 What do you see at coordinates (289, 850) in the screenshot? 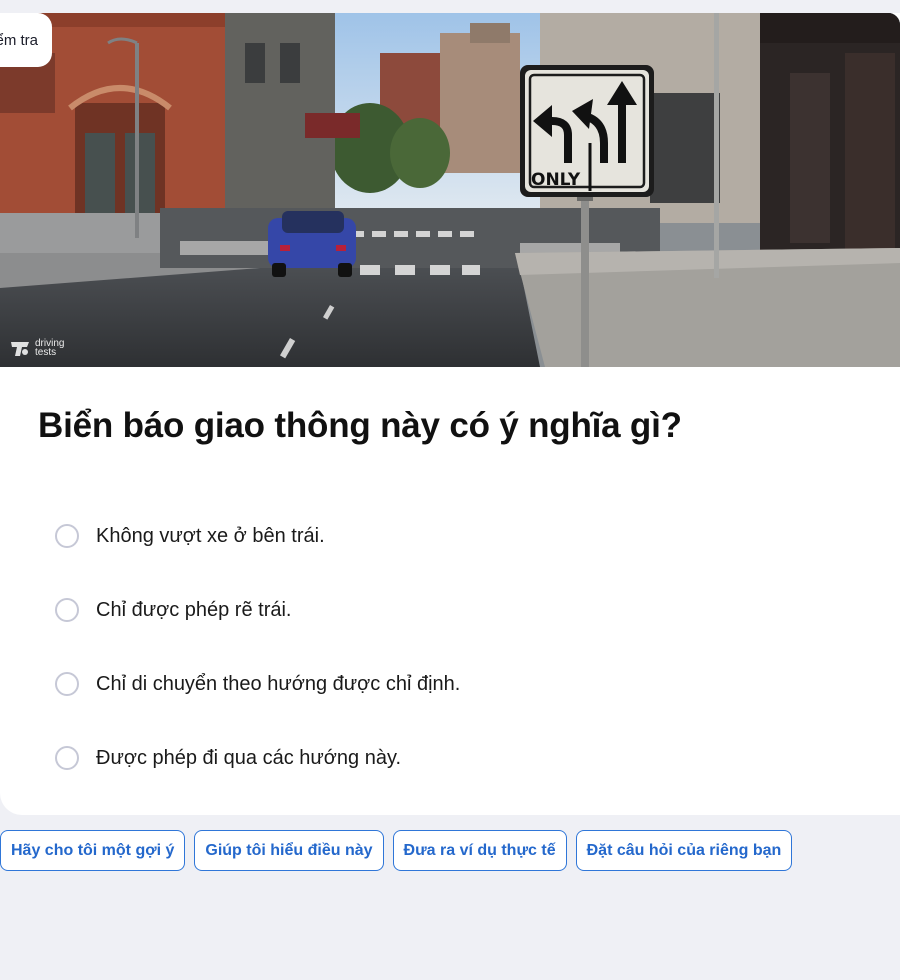
I see `explain-button: Giúp tôi hiểu điều này` at bounding box center [289, 850].